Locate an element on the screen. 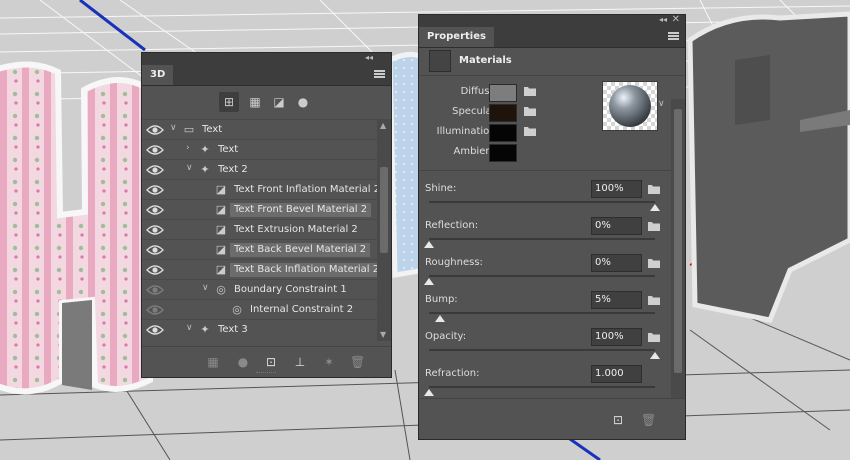  param-label: Opacity: is located at coordinates (446, 336).